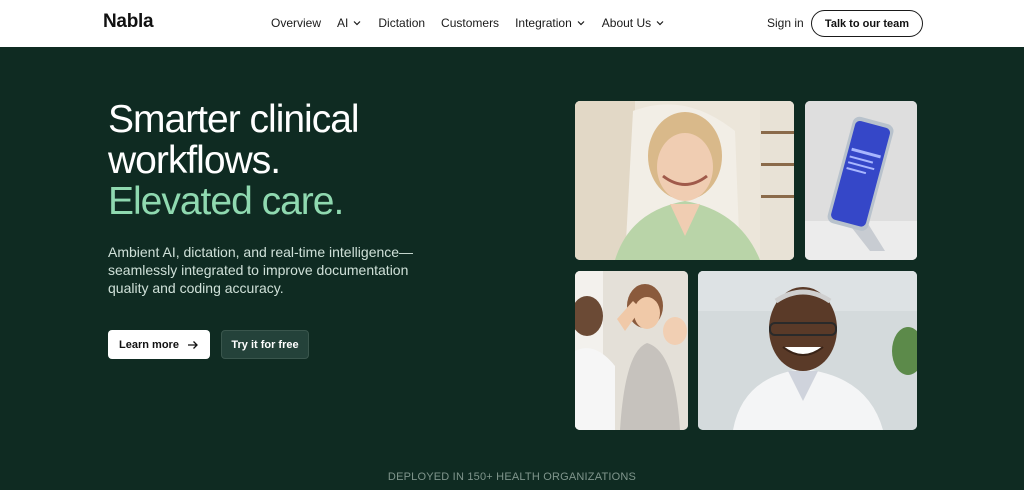 This screenshot has height=490, width=1024. Describe the element at coordinates (234, 119) in the screenshot. I see `headline-line-1: Smarter clinical` at that location.